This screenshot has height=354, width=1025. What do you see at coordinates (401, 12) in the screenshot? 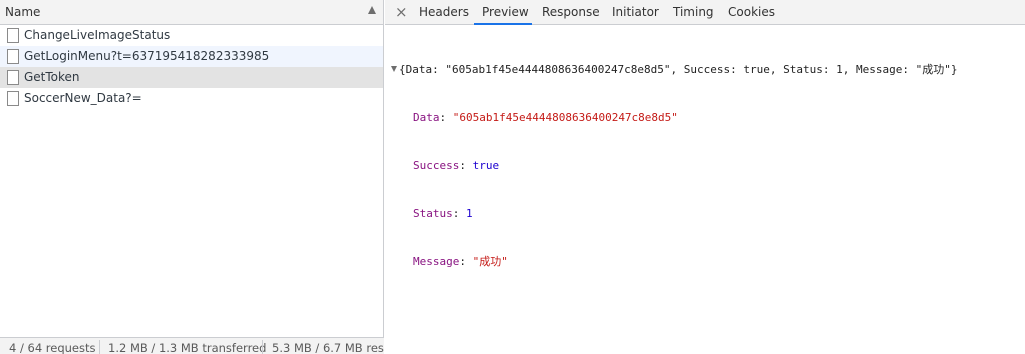
I see `close-icon: ×` at bounding box center [401, 12].